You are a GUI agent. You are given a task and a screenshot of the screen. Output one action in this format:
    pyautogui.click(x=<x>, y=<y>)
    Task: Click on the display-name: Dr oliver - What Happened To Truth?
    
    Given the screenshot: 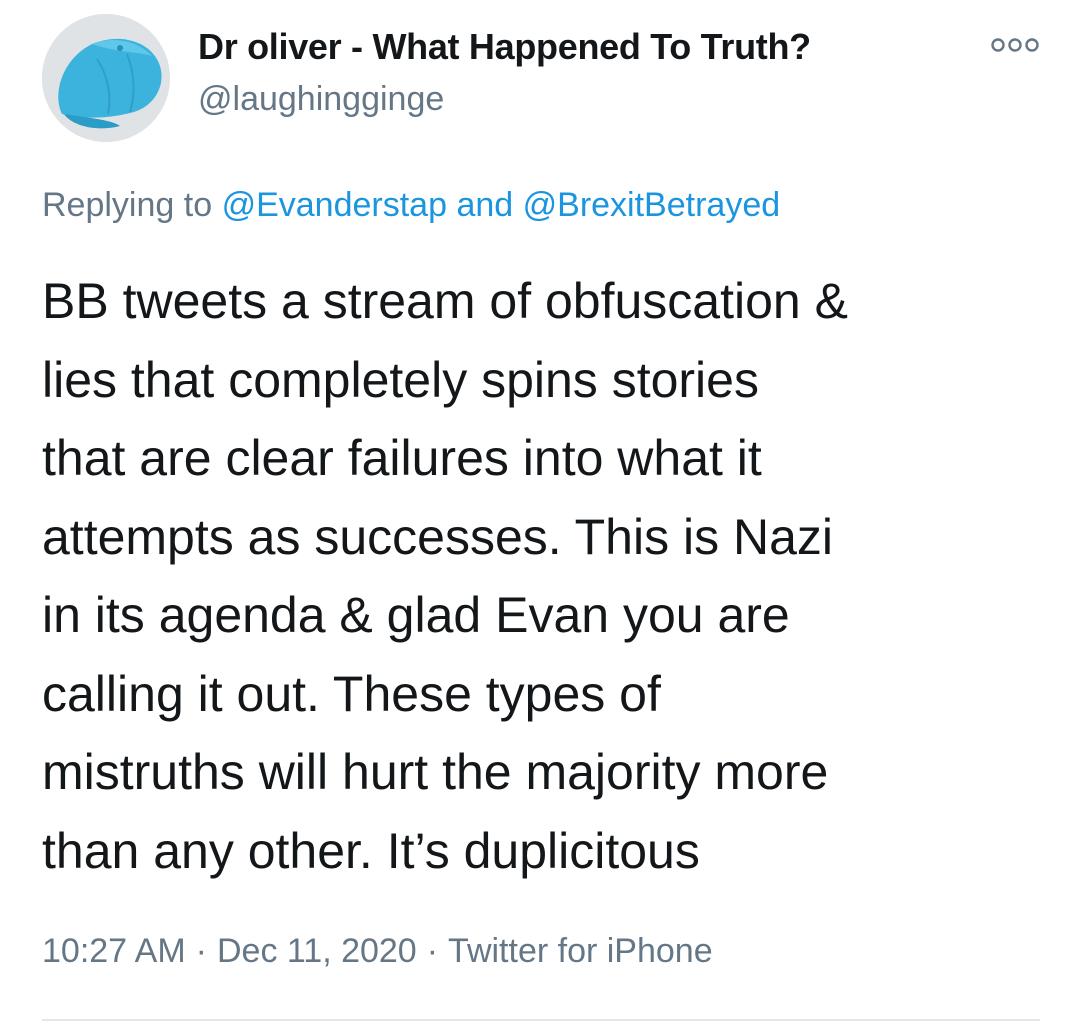 What is the action you would take?
    pyautogui.click(x=504, y=47)
    